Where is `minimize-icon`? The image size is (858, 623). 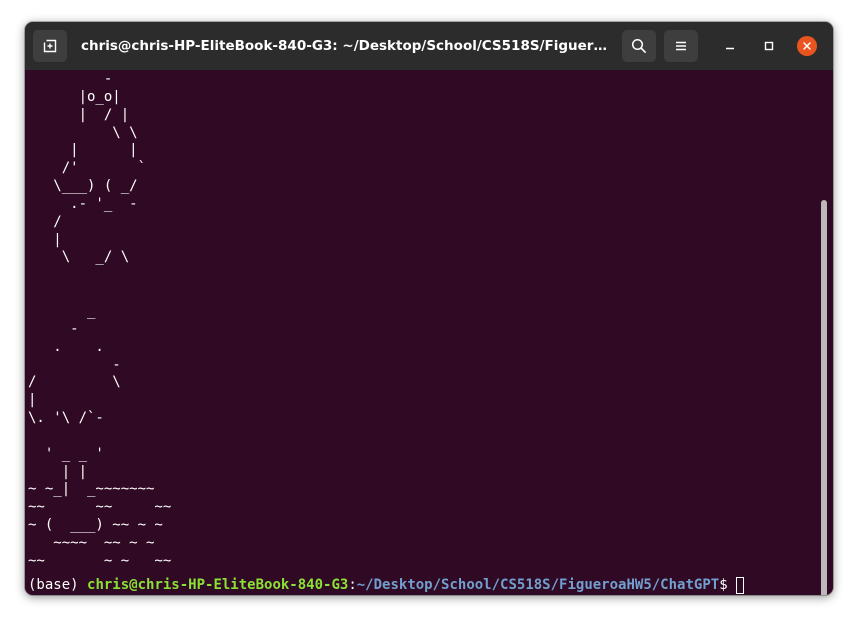
minimize-icon is located at coordinates (730, 48).